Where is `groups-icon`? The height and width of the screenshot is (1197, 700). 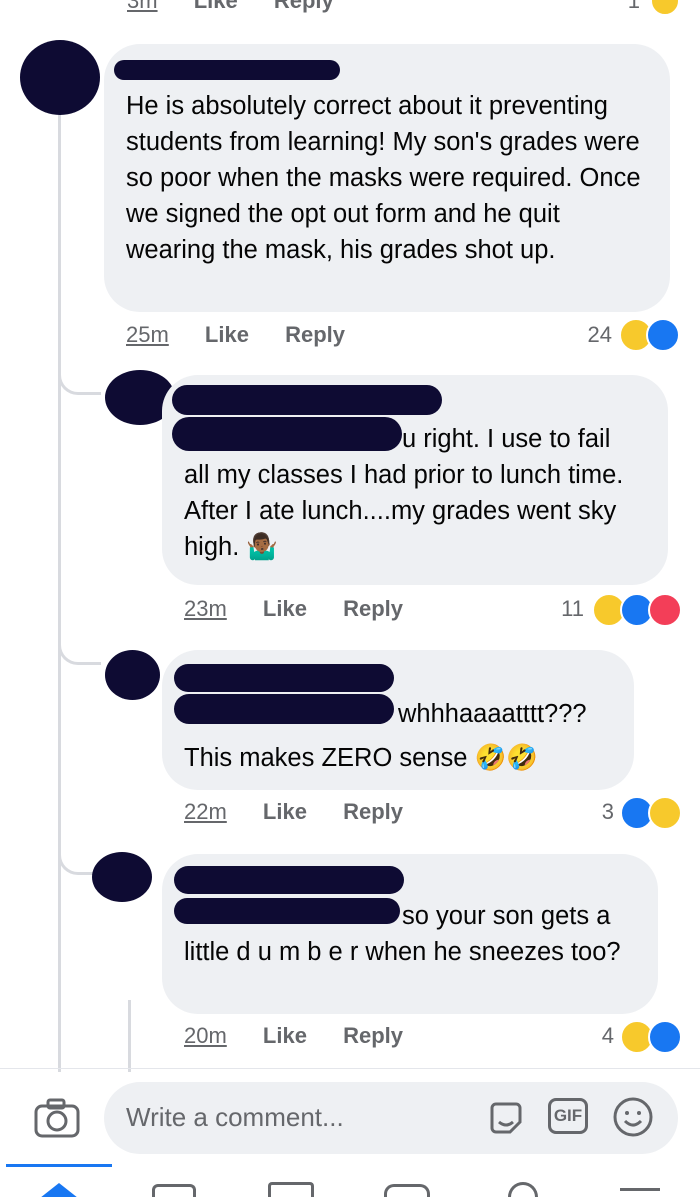
groups-icon is located at coordinates (407, 1190).